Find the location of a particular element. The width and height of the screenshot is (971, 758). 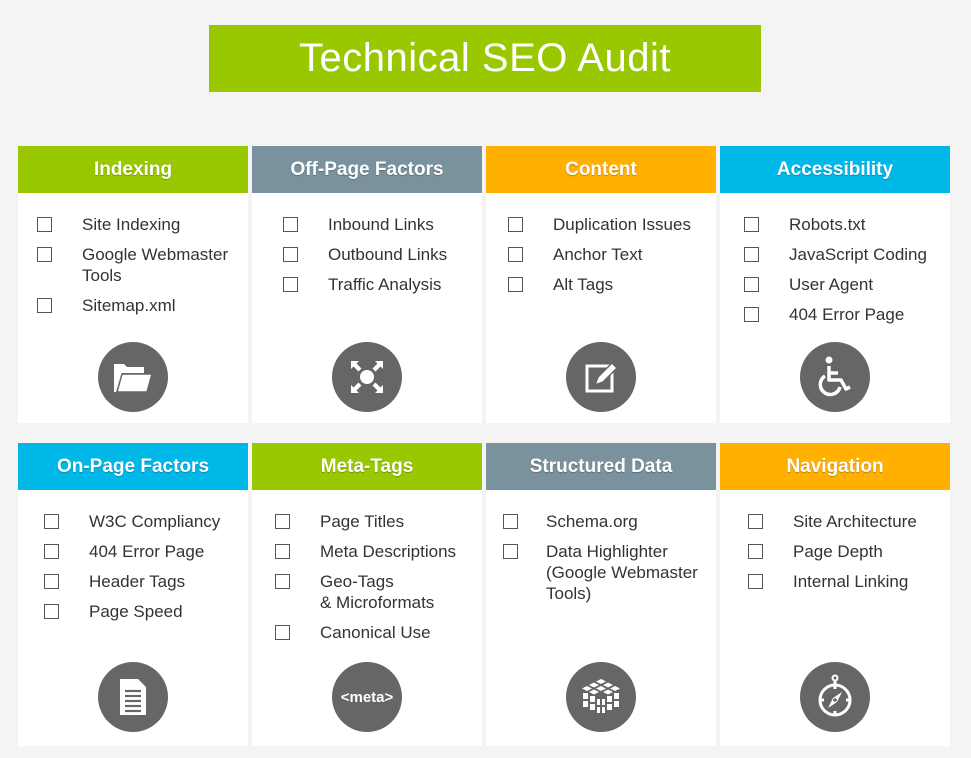

checklist-item: Page Titles is located at coordinates (378, 521).